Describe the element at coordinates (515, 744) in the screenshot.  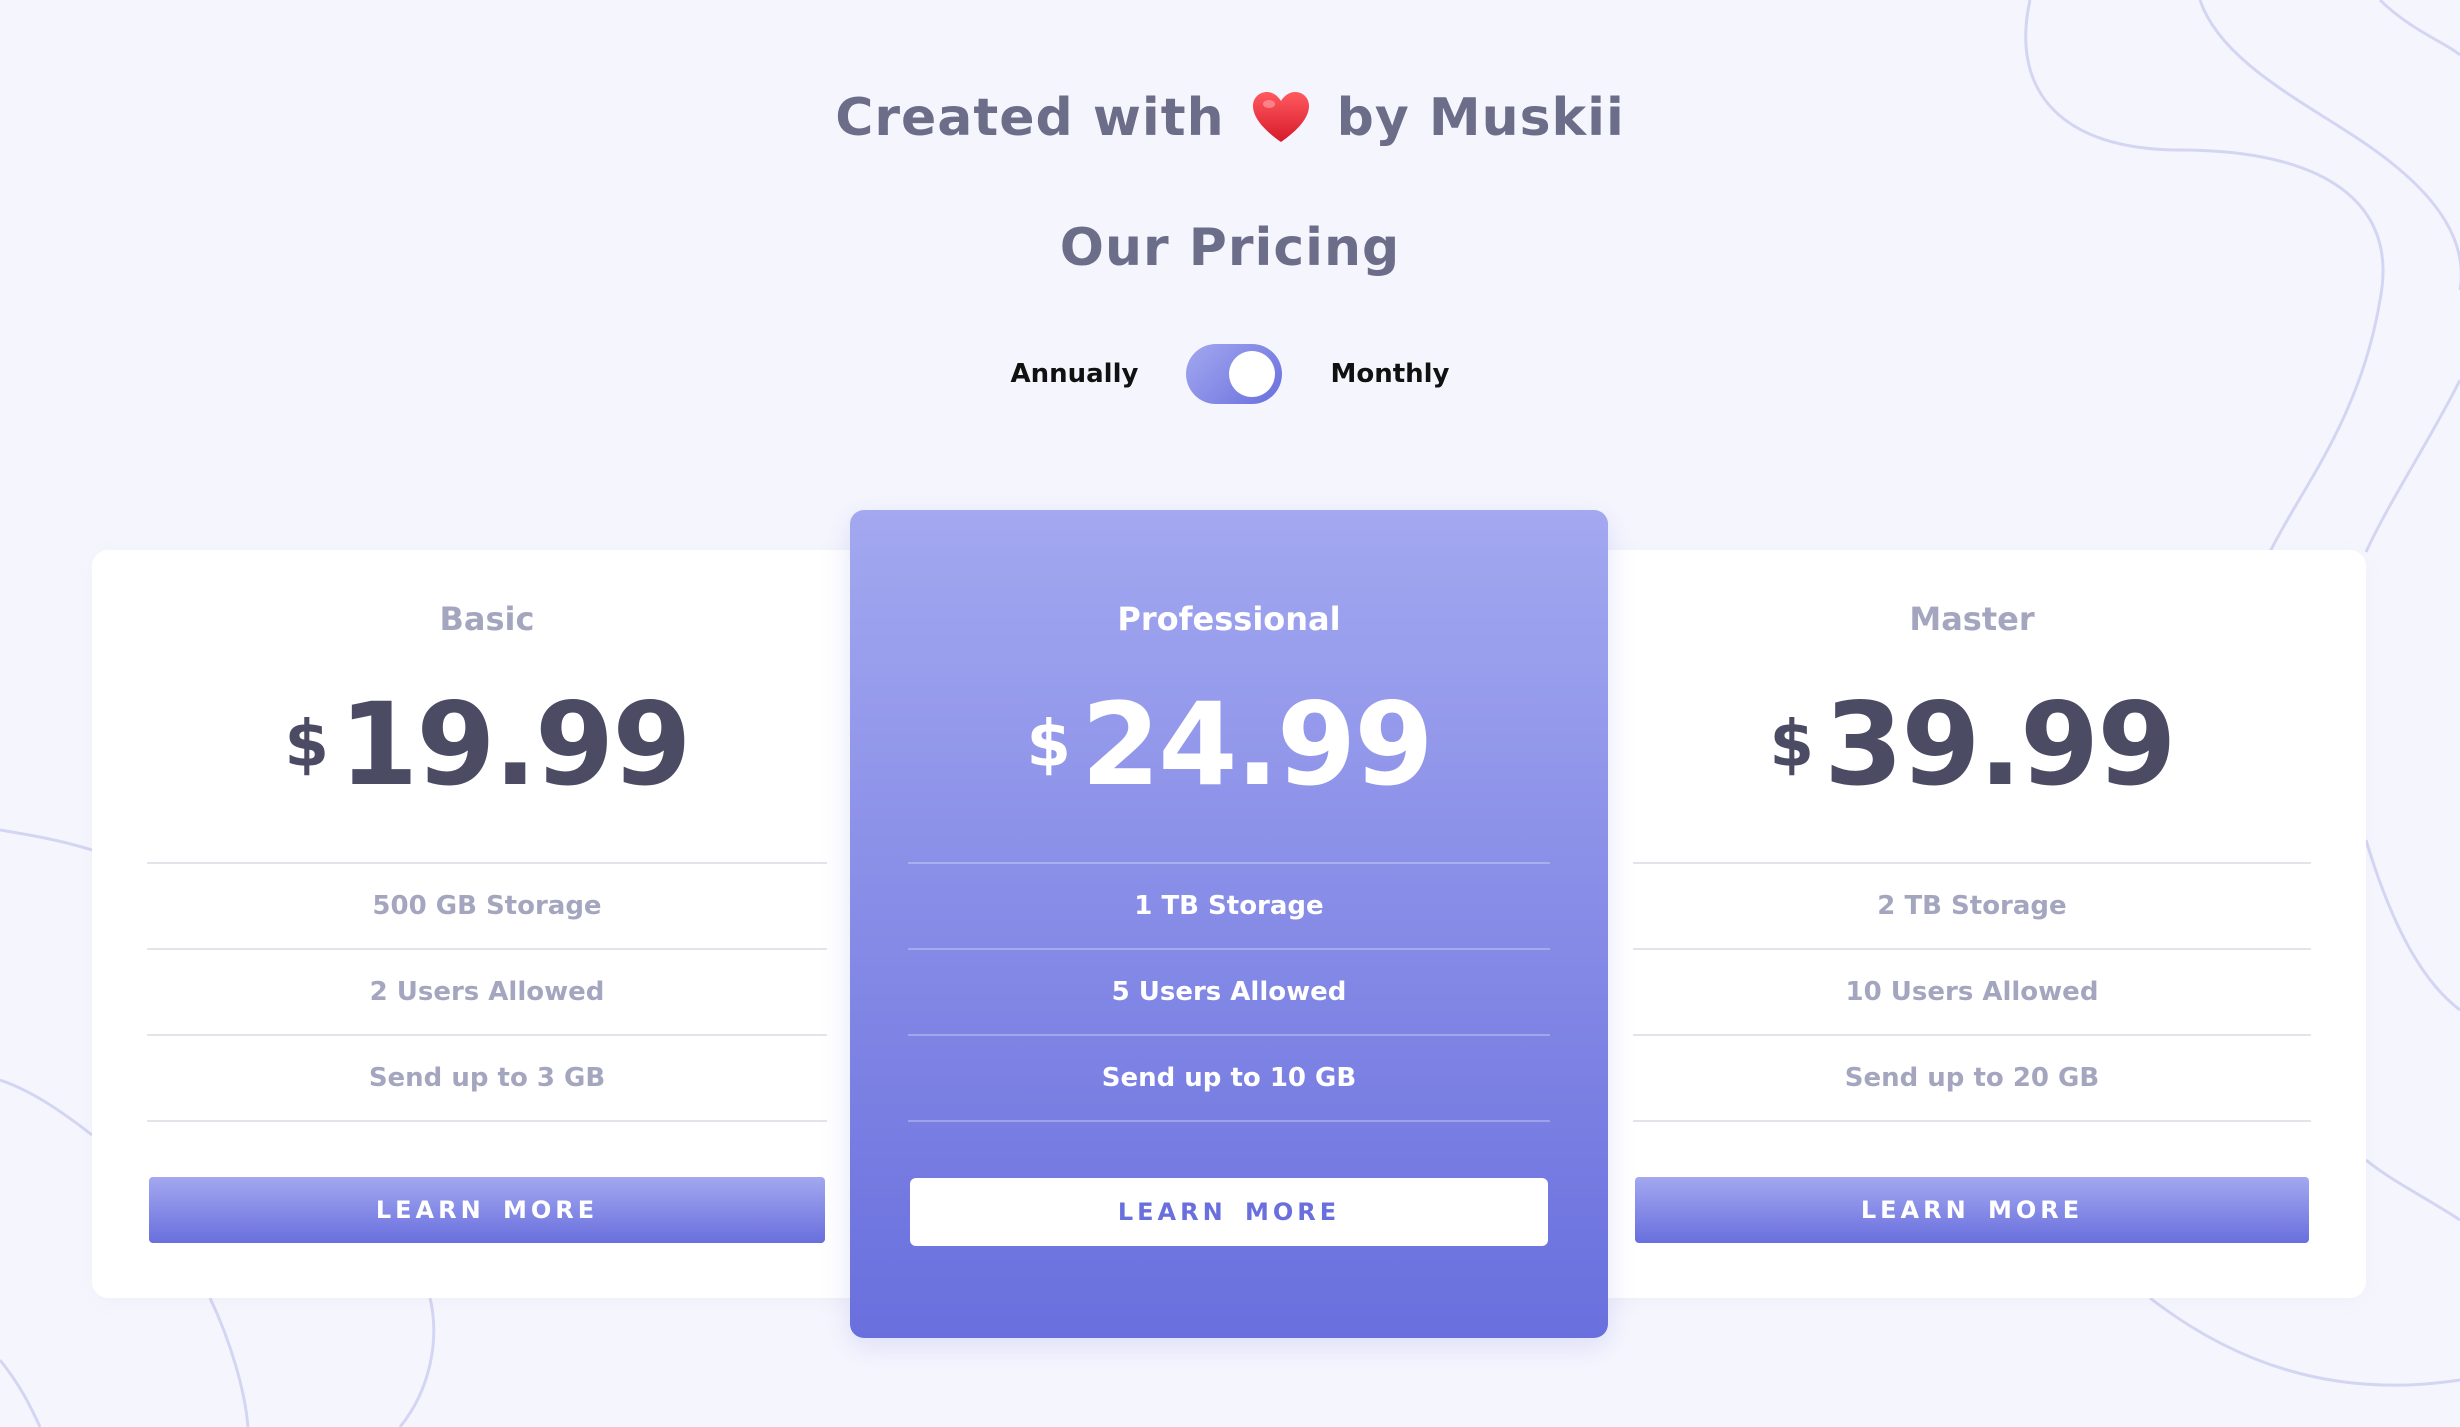
I see `price-amount: 19.99` at that location.